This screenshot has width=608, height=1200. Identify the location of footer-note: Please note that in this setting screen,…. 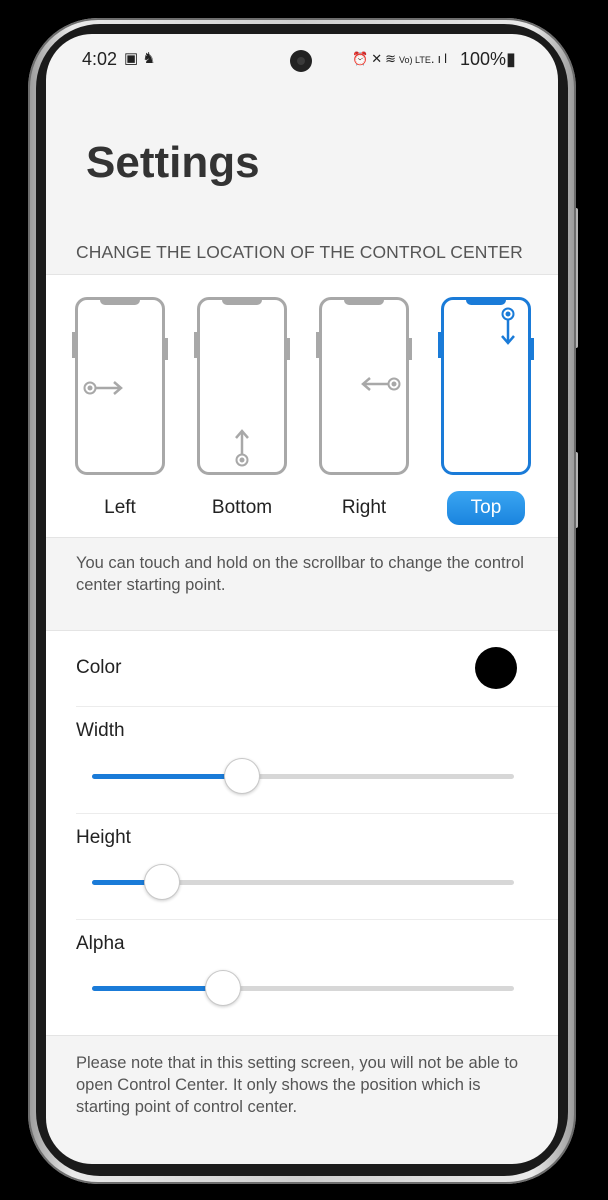
(297, 1085).